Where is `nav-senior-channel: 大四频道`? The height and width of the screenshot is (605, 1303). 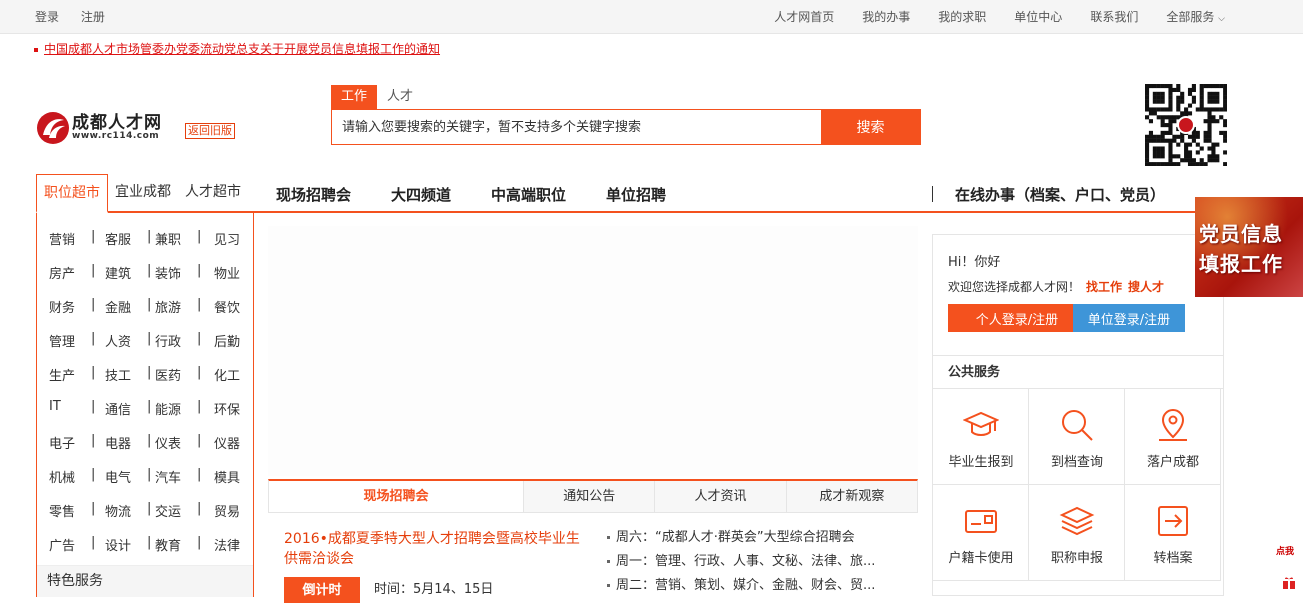 nav-senior-channel: 大四频道 is located at coordinates (421, 194).